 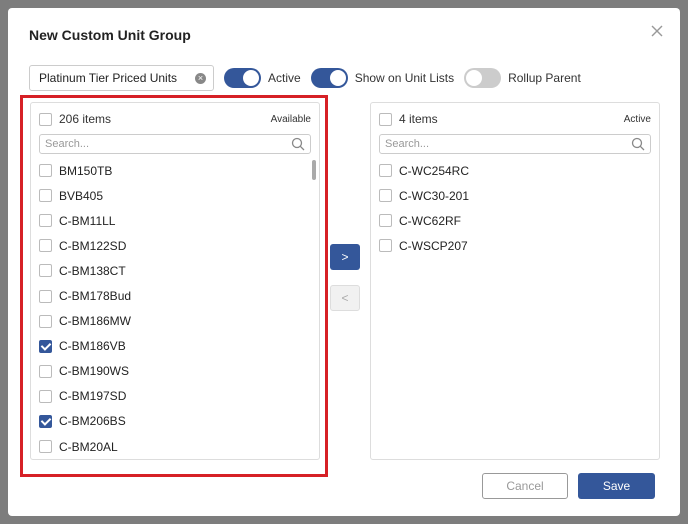 What do you see at coordinates (515, 119) in the screenshot?
I see `active-header: 4 items Active` at bounding box center [515, 119].